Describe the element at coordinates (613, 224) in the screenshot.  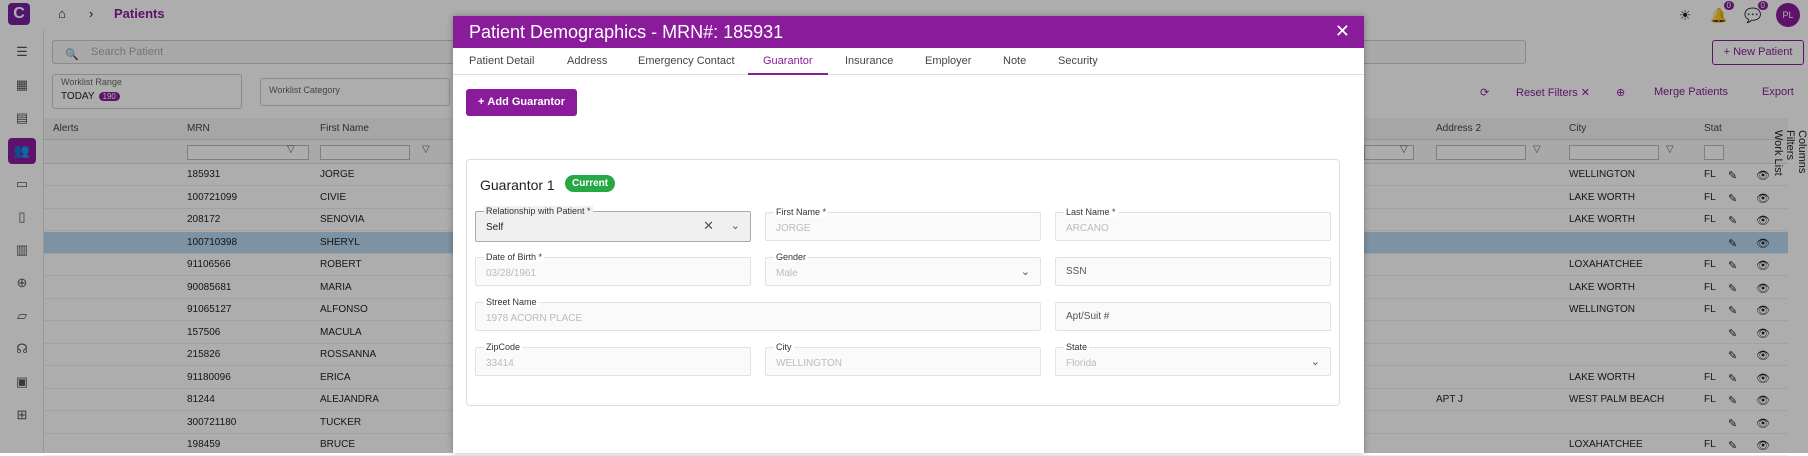
I see `relationship-select: Relationship with Patient * Self ✕ ⌄` at that location.